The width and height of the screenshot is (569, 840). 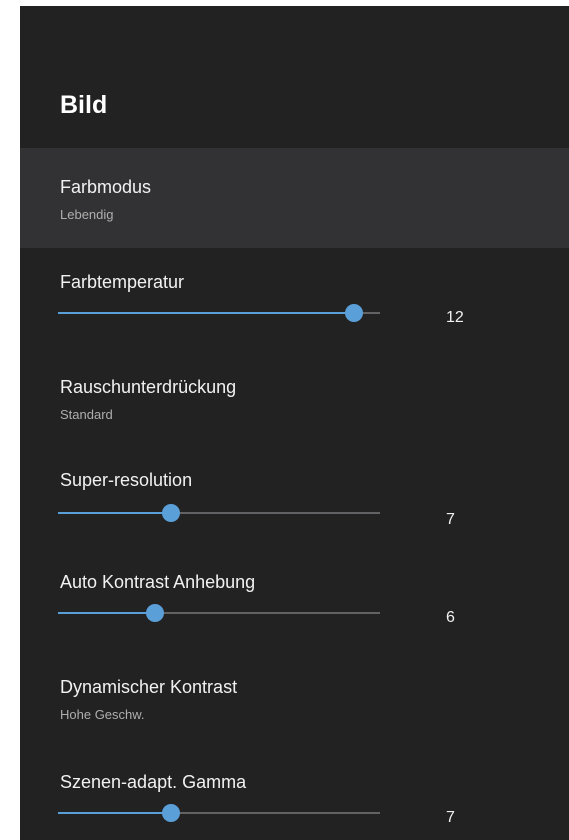 What do you see at coordinates (294, 794) in the screenshot?
I see `setting-szenen-adapt-gamma: Szenen-adapt. Gamma 7` at bounding box center [294, 794].